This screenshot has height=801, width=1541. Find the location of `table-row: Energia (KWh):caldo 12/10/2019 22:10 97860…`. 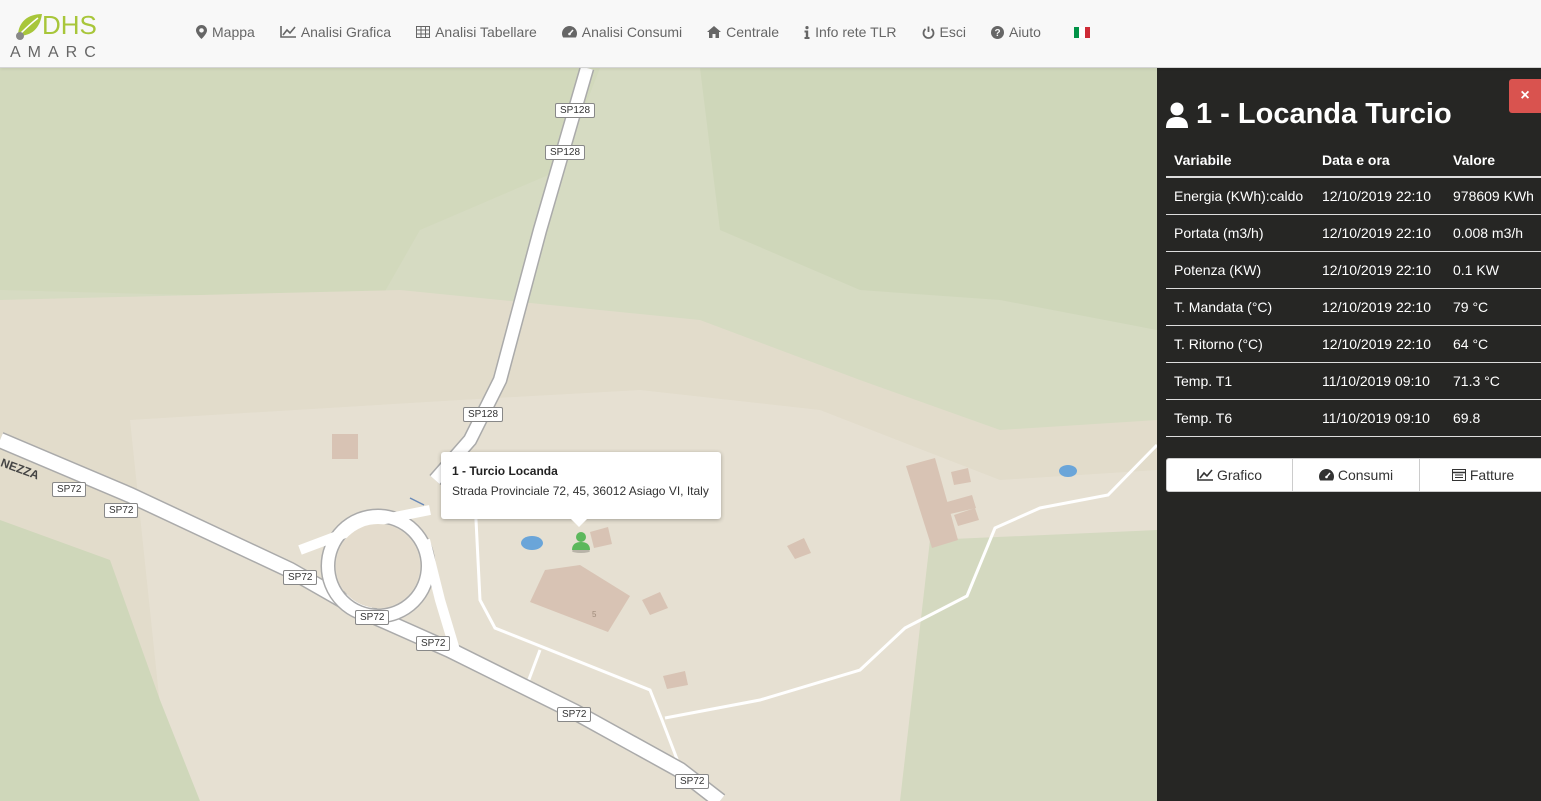

table-row: Energia (KWh):caldo 12/10/2019 22:10 97860… is located at coordinates (1353, 196).